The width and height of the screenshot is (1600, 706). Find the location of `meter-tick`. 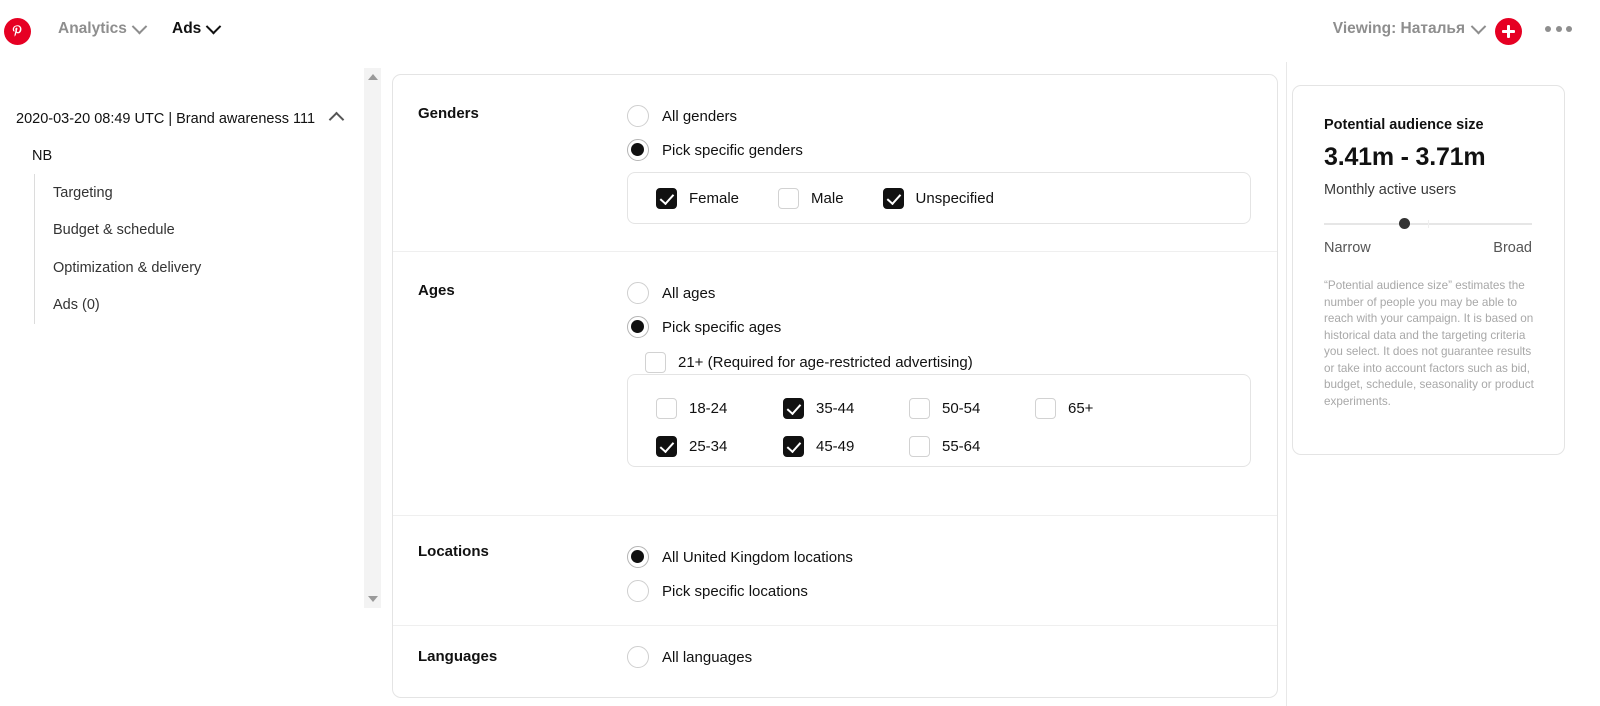

meter-tick is located at coordinates (1428, 224).